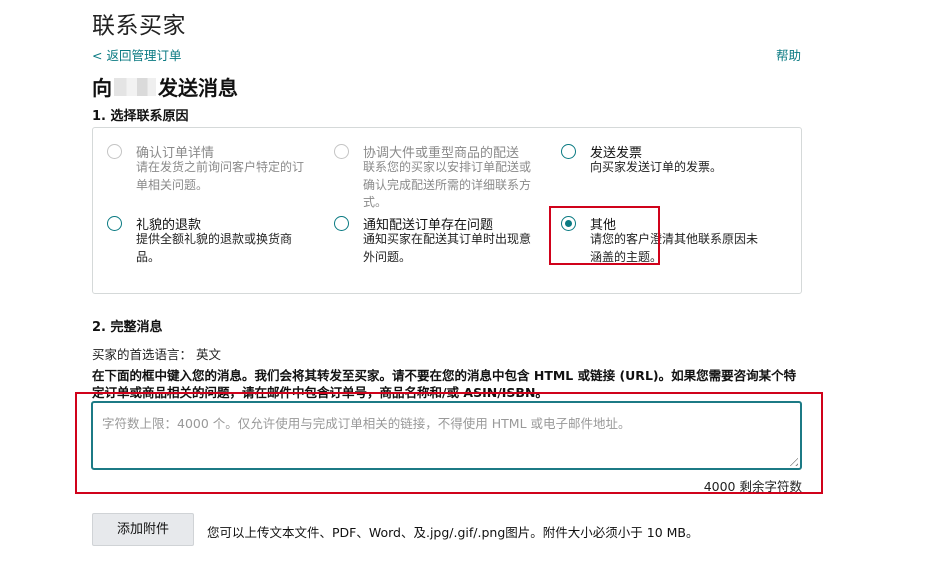 This screenshot has width=932, height=565. I want to click on option-desc: 请在发货之前询问客户特定的订单相关问题。, so click(220, 176).